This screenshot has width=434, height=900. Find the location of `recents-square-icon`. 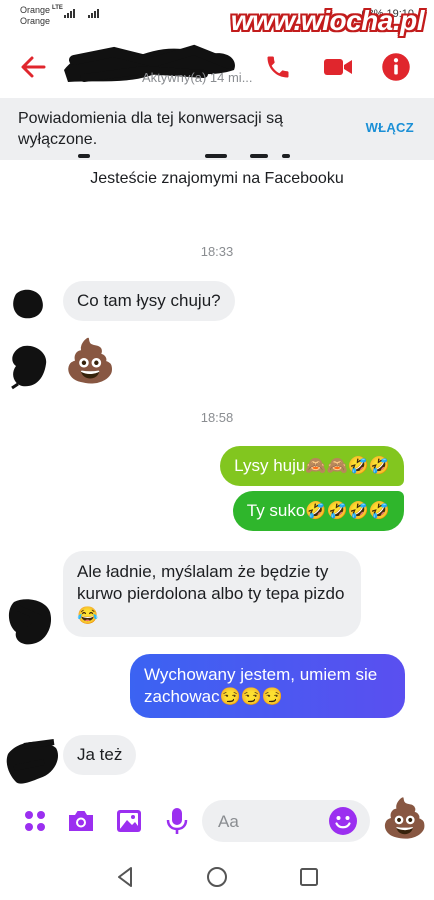

recents-square-icon is located at coordinates (309, 877).